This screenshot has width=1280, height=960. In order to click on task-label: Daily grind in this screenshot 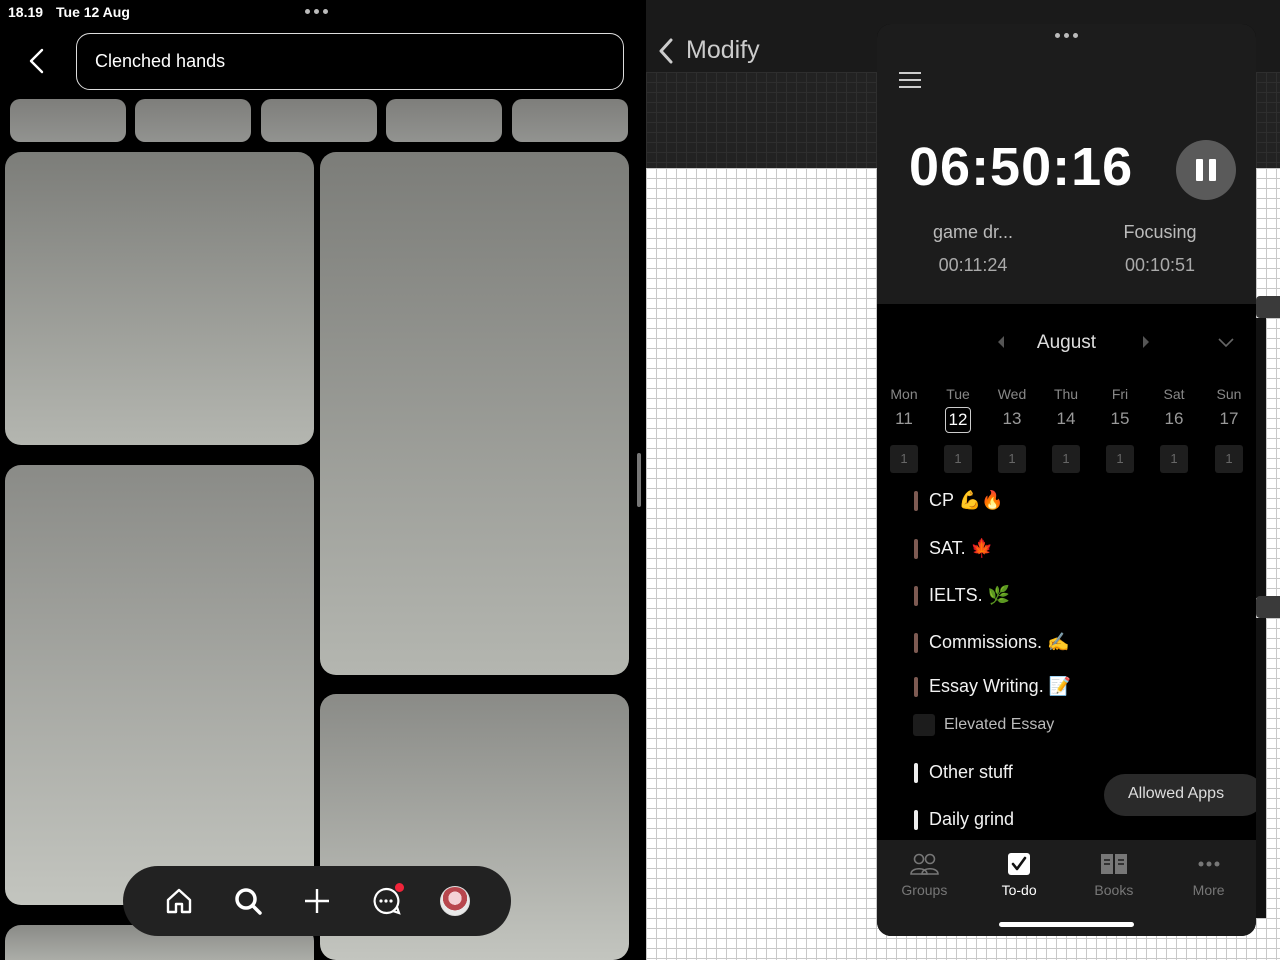, I will do `click(972, 819)`.